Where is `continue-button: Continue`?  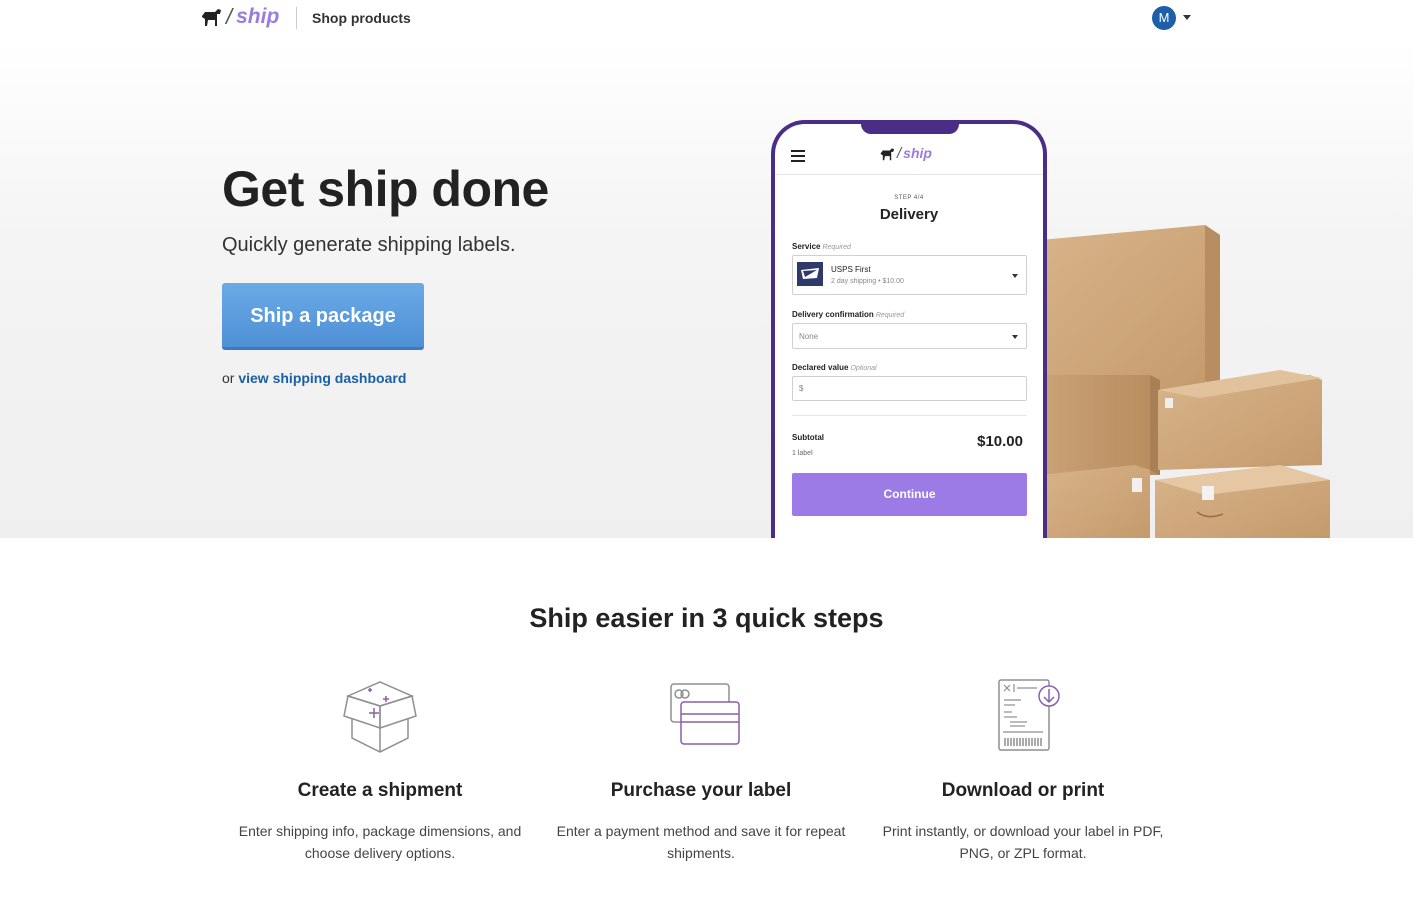 continue-button: Continue is located at coordinates (909, 494).